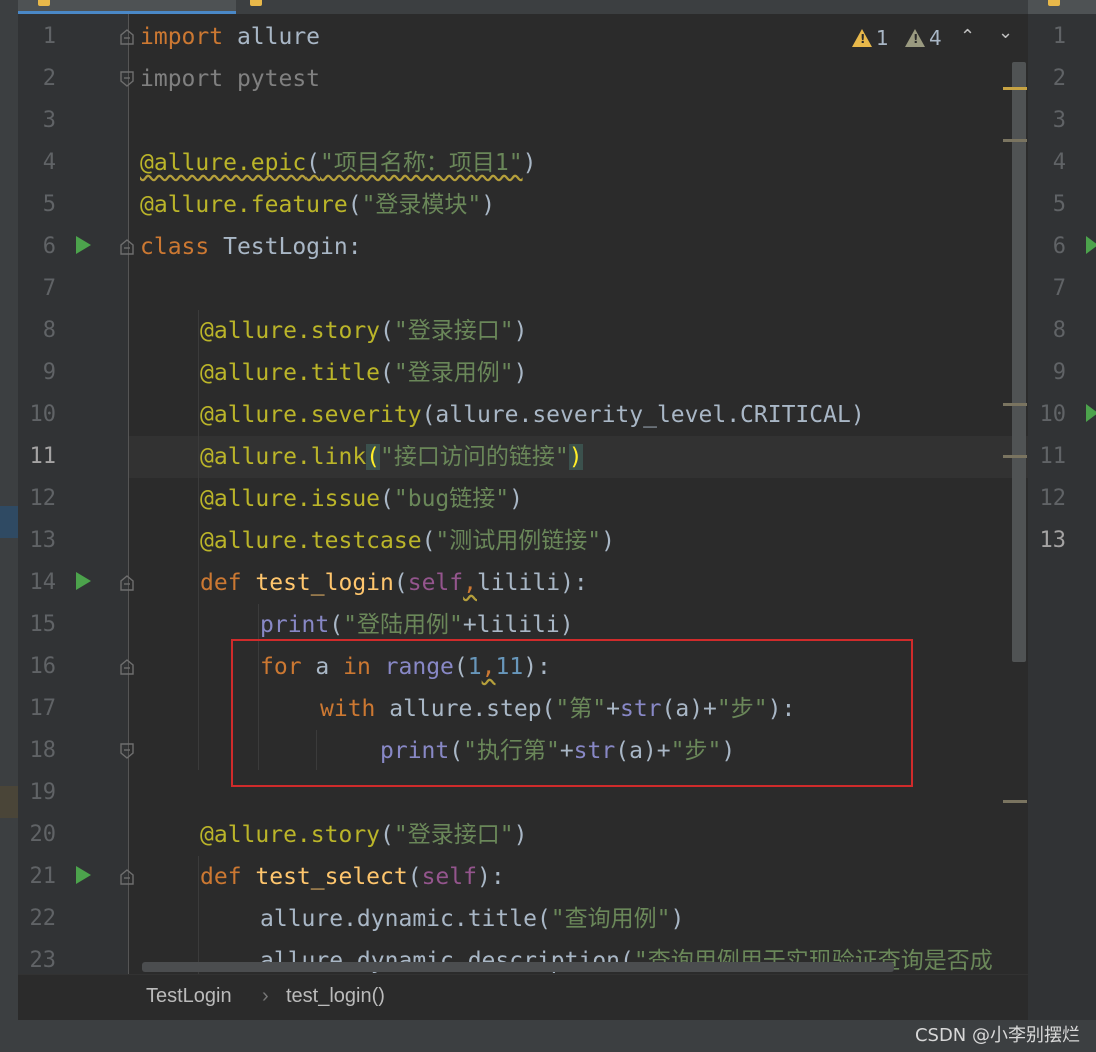  What do you see at coordinates (43, 456) in the screenshot?
I see `line-number-current: 11` at bounding box center [43, 456].